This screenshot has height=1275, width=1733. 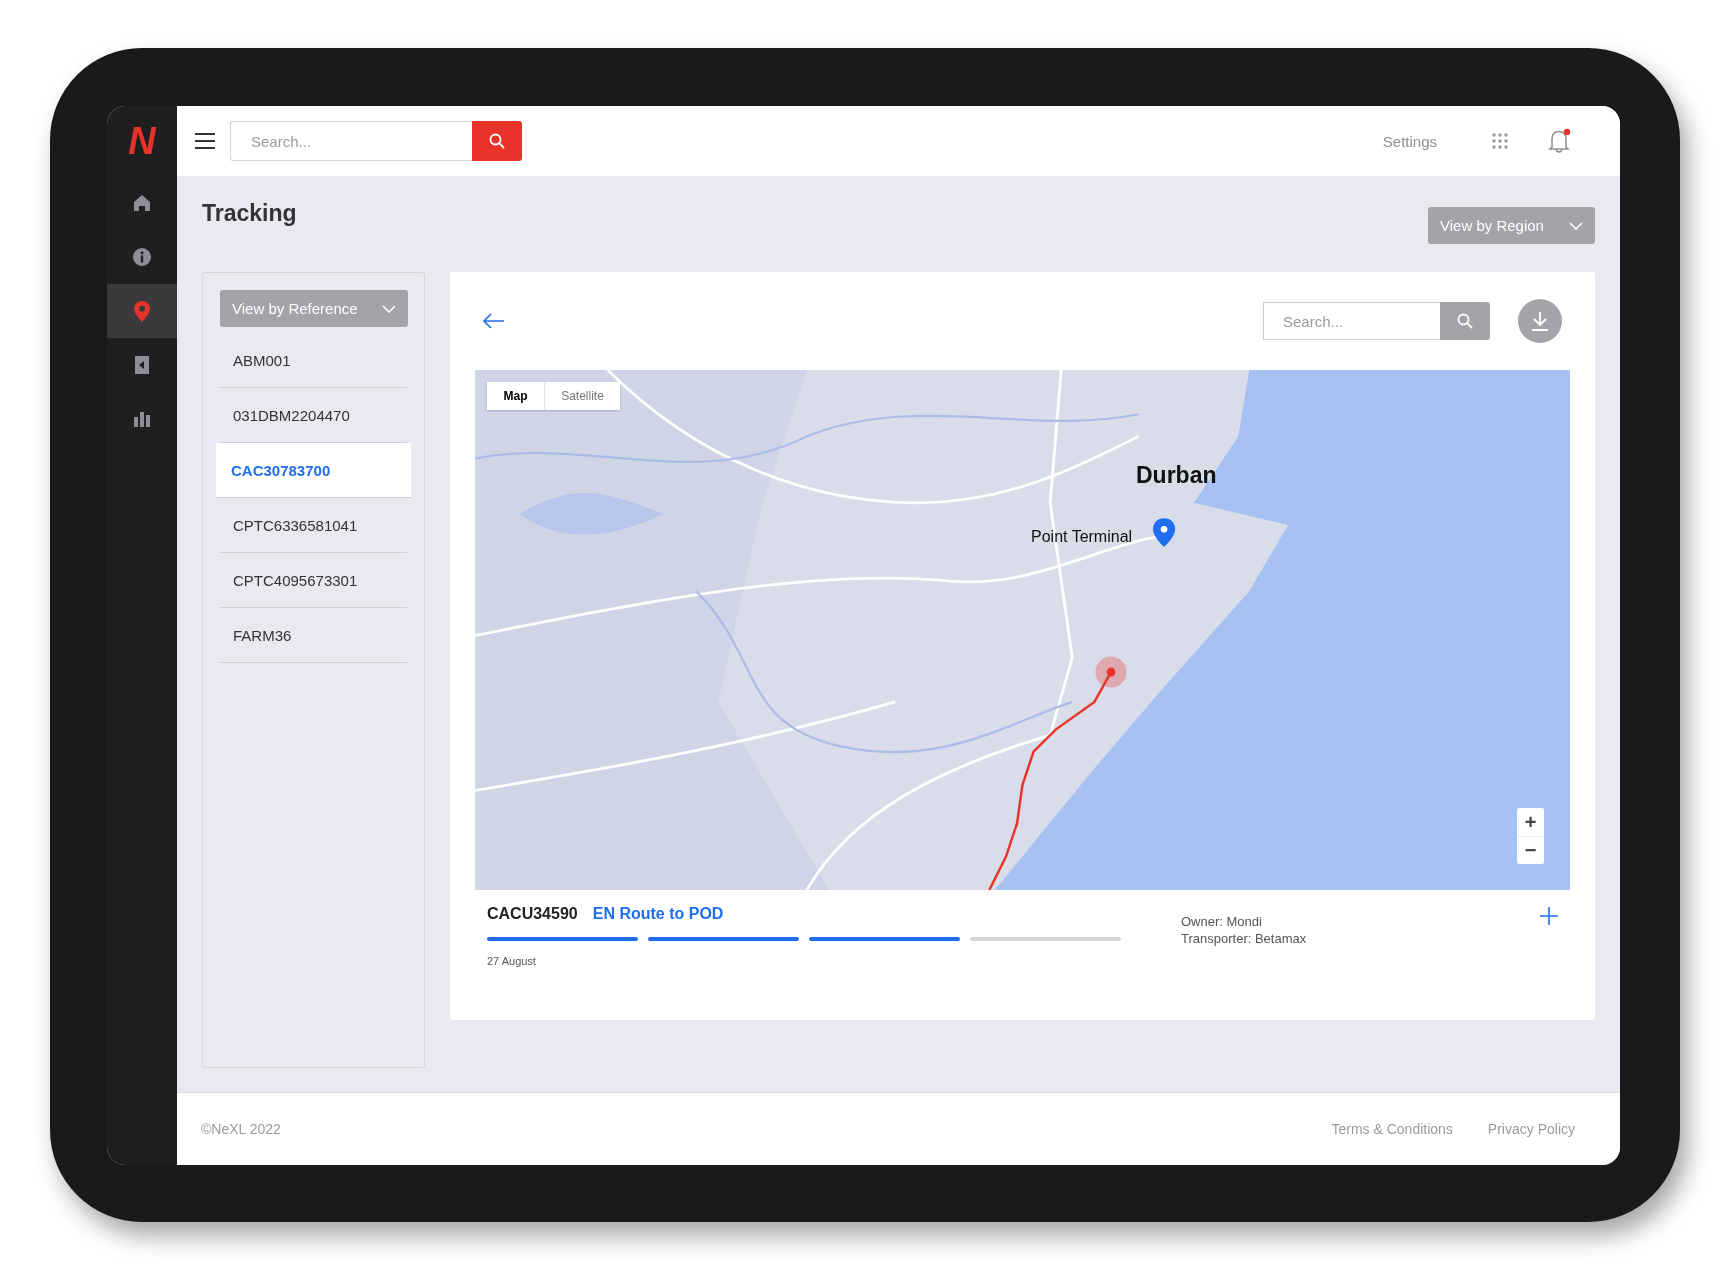 I want to click on info-icon, so click(x=142, y=257).